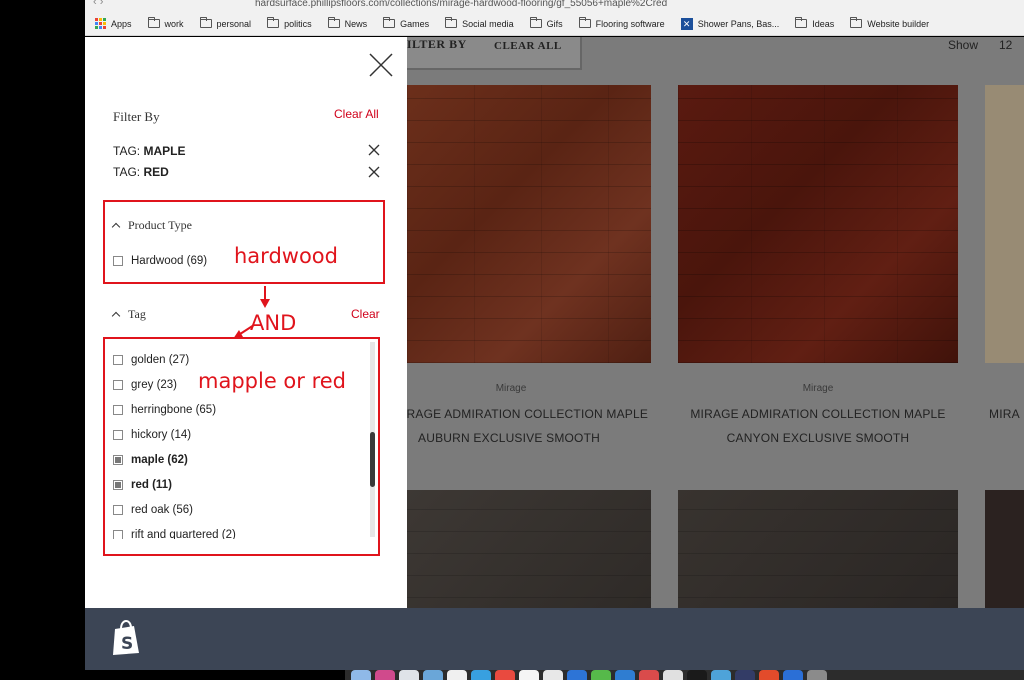 The width and height of the screenshot is (1024, 680). I want to click on product-title-line: MIRA, so click(1004, 414).